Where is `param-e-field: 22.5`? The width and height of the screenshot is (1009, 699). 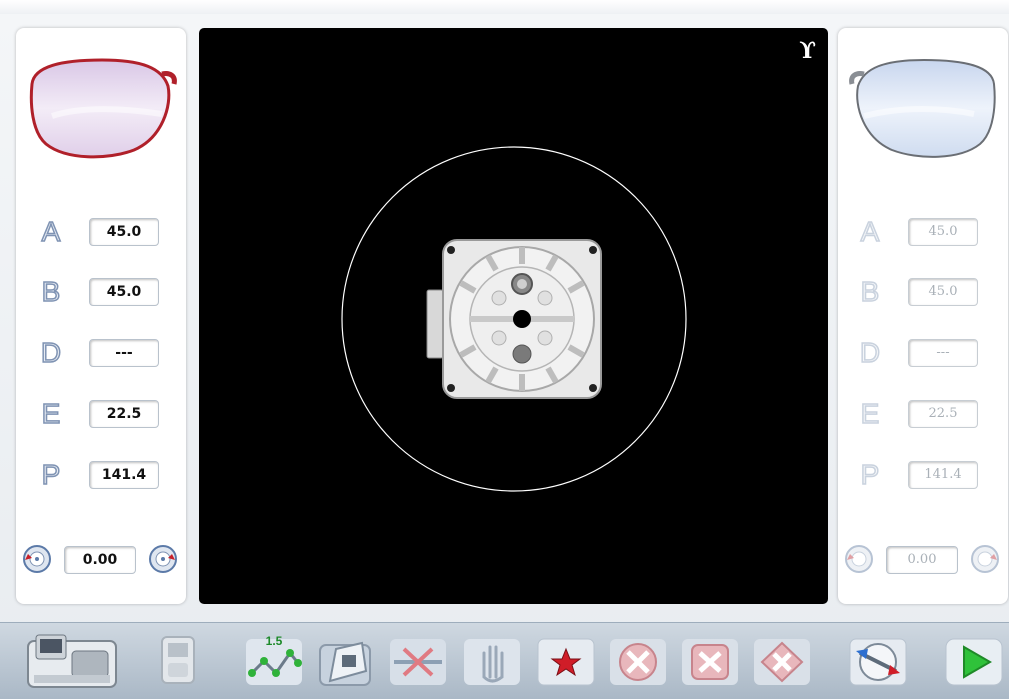 param-e-field: 22.5 is located at coordinates (124, 414).